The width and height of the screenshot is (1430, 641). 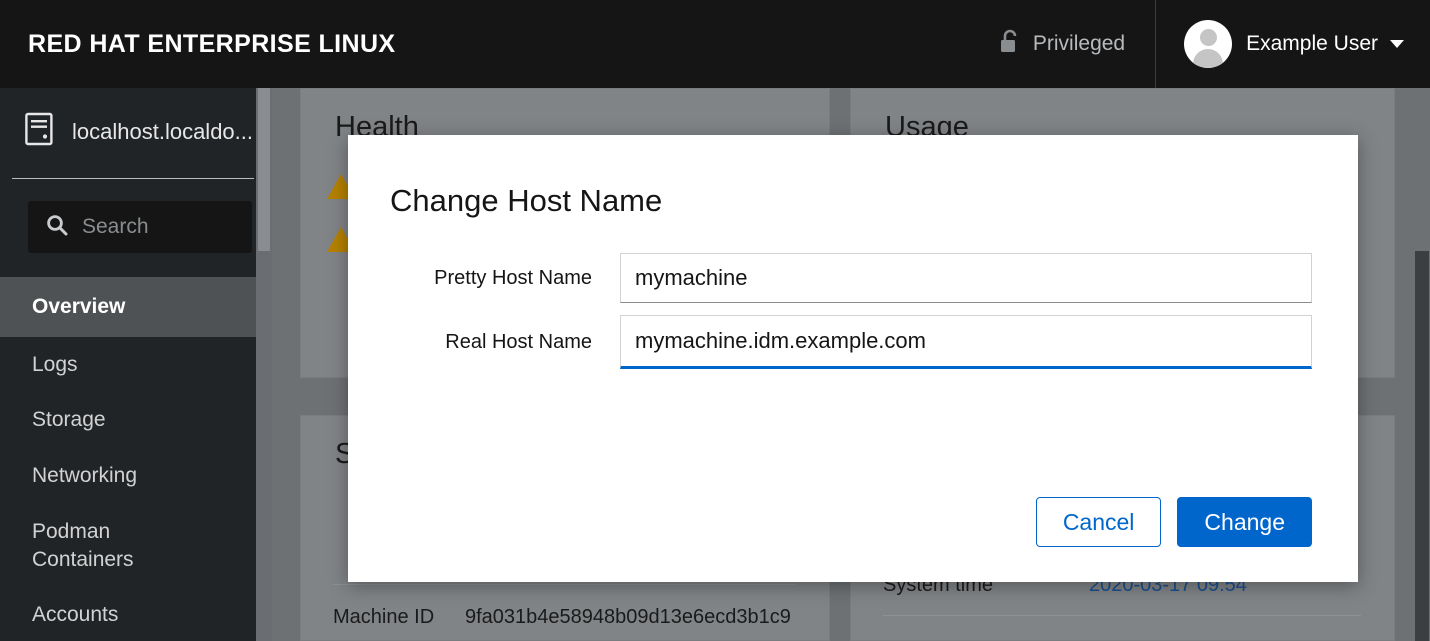 What do you see at coordinates (518, 341) in the screenshot?
I see `real-host-name-label: Real Host Name` at bounding box center [518, 341].